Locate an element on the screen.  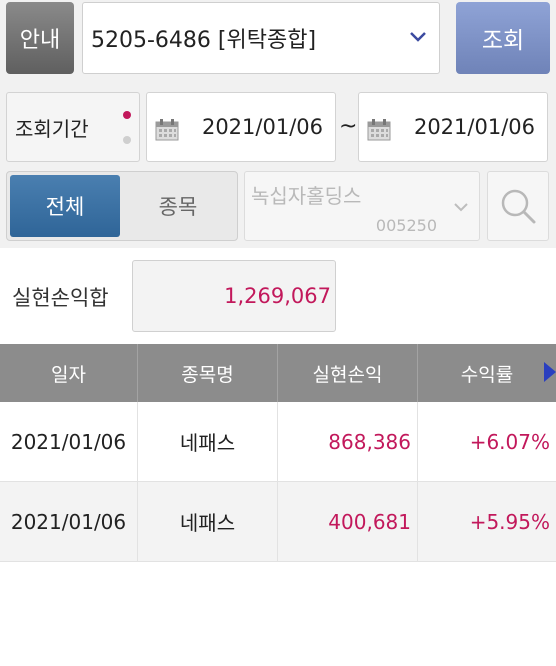
column-header-return-rate: 수익률 is located at coordinates (487, 373).